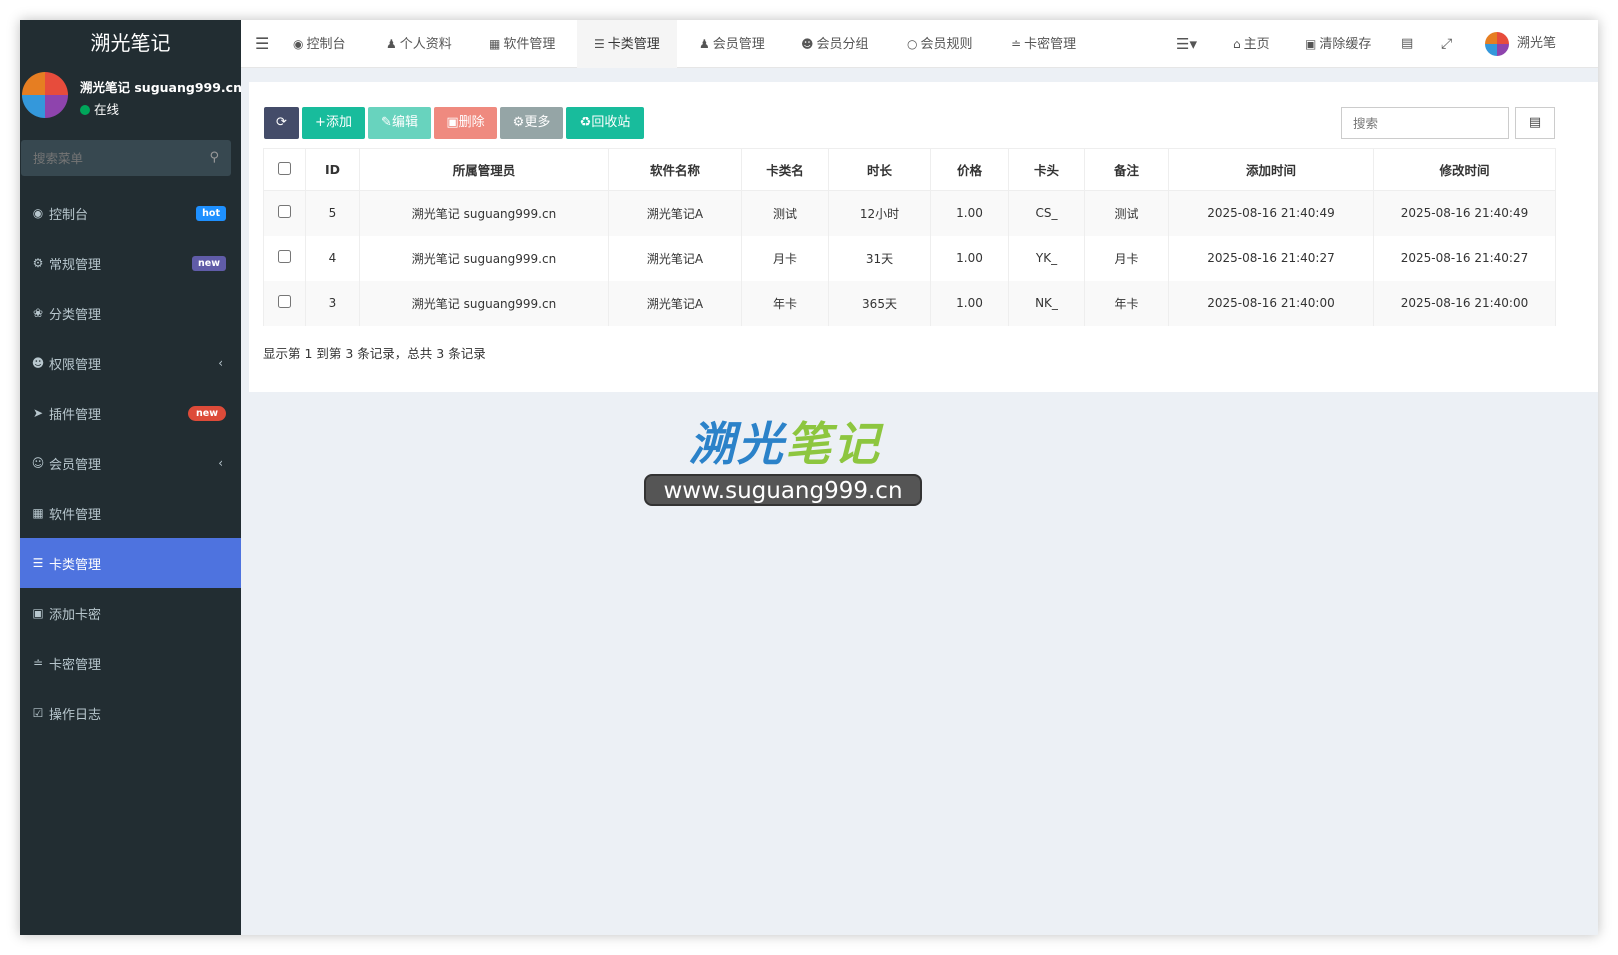 The image size is (1618, 955). Describe the element at coordinates (1046, 258) in the screenshot. I see `cell-prefix: YK_` at that location.